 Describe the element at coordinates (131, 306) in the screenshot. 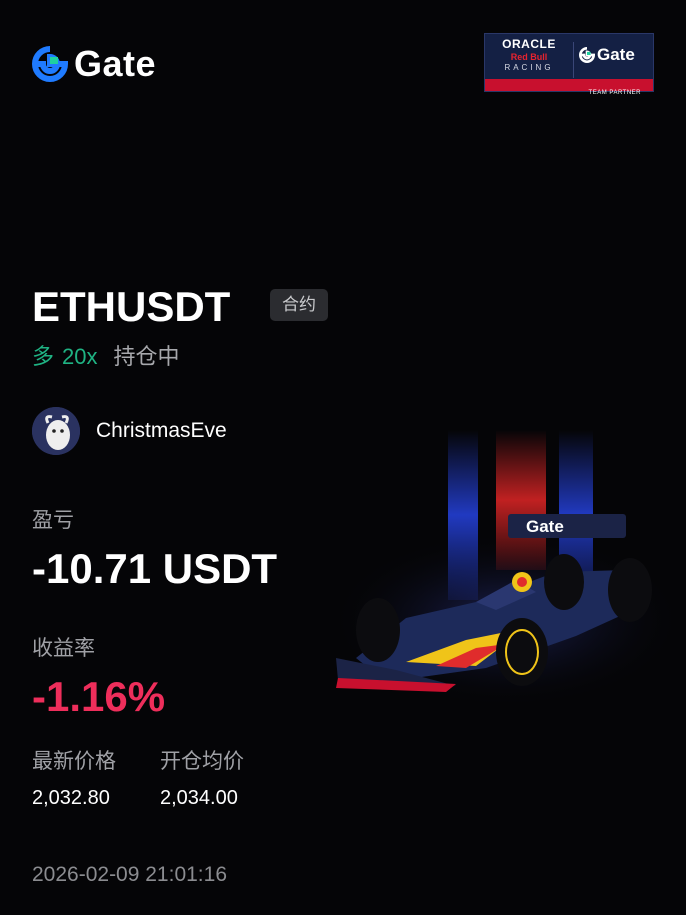

I see `trading-pair: ETHUSDT` at that location.